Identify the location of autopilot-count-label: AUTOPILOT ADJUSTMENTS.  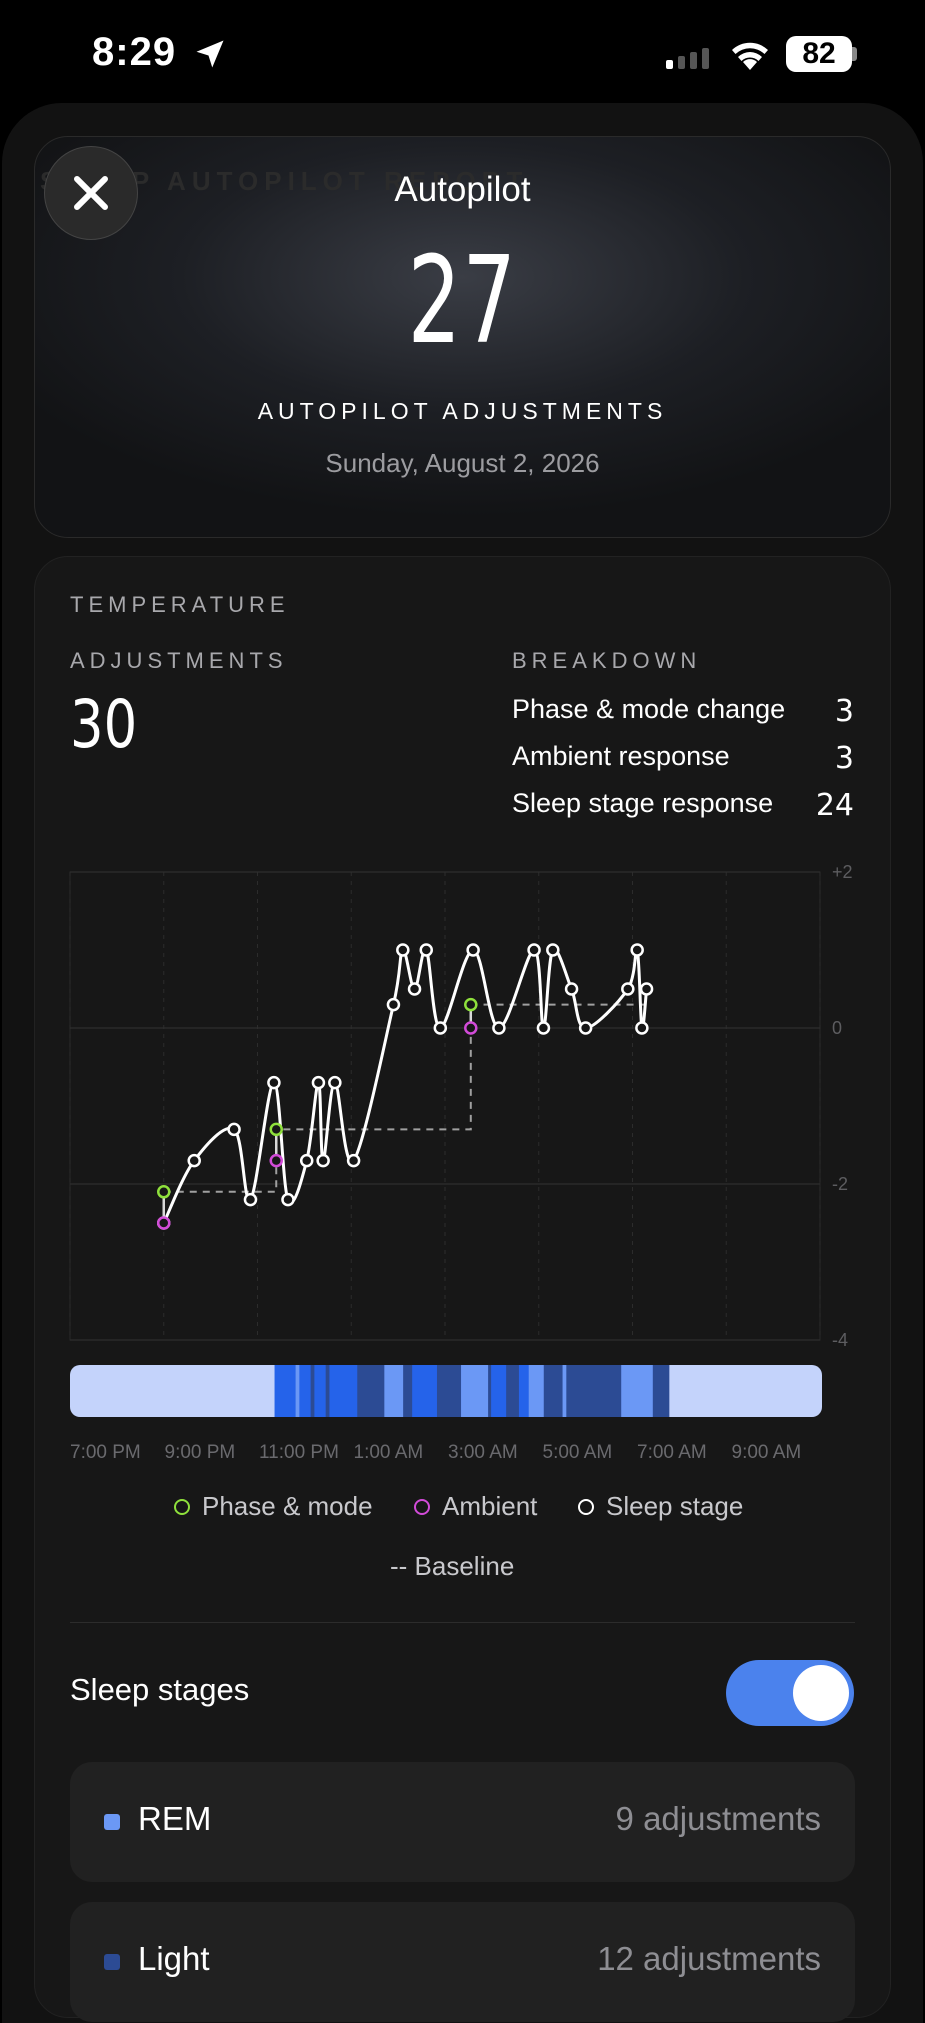
(462, 411).